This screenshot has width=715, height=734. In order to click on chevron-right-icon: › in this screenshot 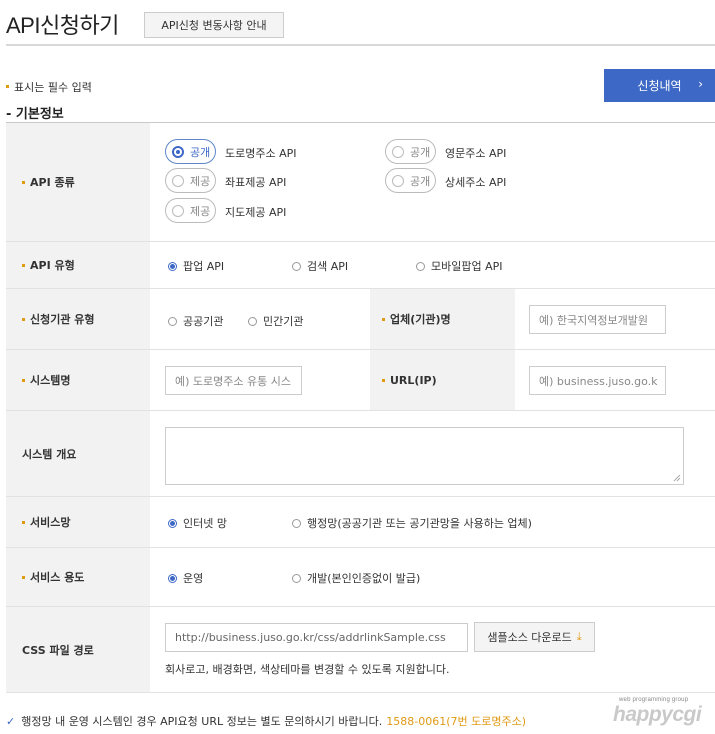, I will do `click(700, 84)`.